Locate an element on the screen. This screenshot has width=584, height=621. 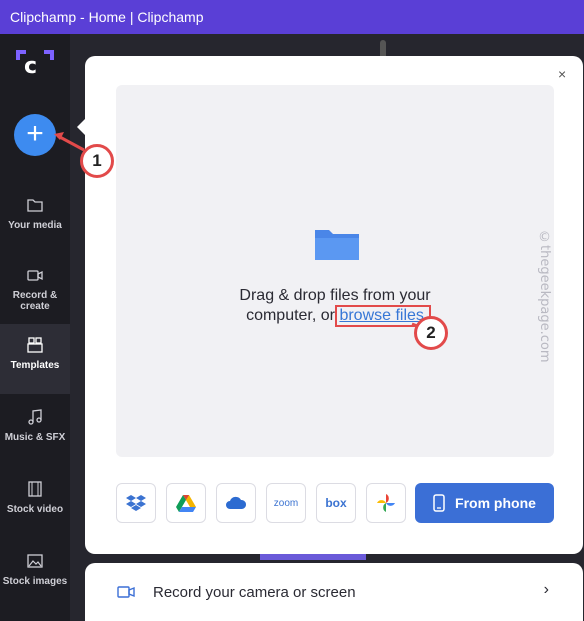
sidebar-item-stock-images: Stock images is located at coordinates (35, 575).